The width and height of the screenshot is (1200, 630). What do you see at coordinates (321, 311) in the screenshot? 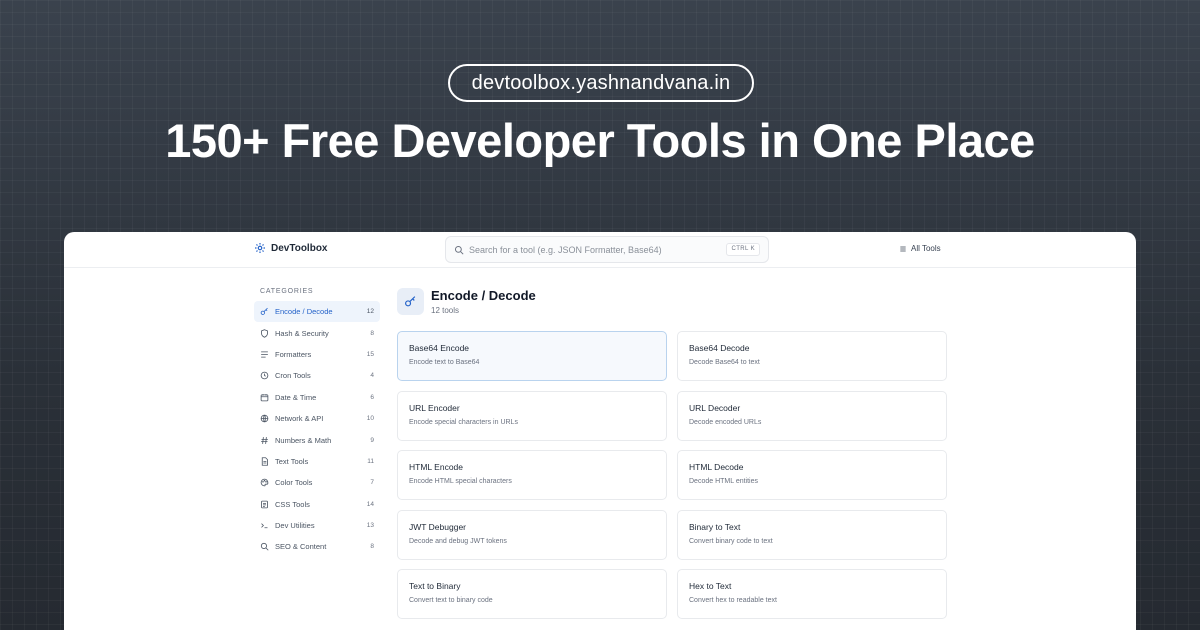
I see `sidebar-item-label: Encode / Decode` at bounding box center [321, 311].